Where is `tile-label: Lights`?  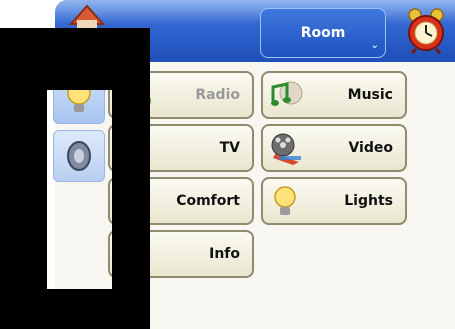 tile-label: Lights is located at coordinates (368, 201).